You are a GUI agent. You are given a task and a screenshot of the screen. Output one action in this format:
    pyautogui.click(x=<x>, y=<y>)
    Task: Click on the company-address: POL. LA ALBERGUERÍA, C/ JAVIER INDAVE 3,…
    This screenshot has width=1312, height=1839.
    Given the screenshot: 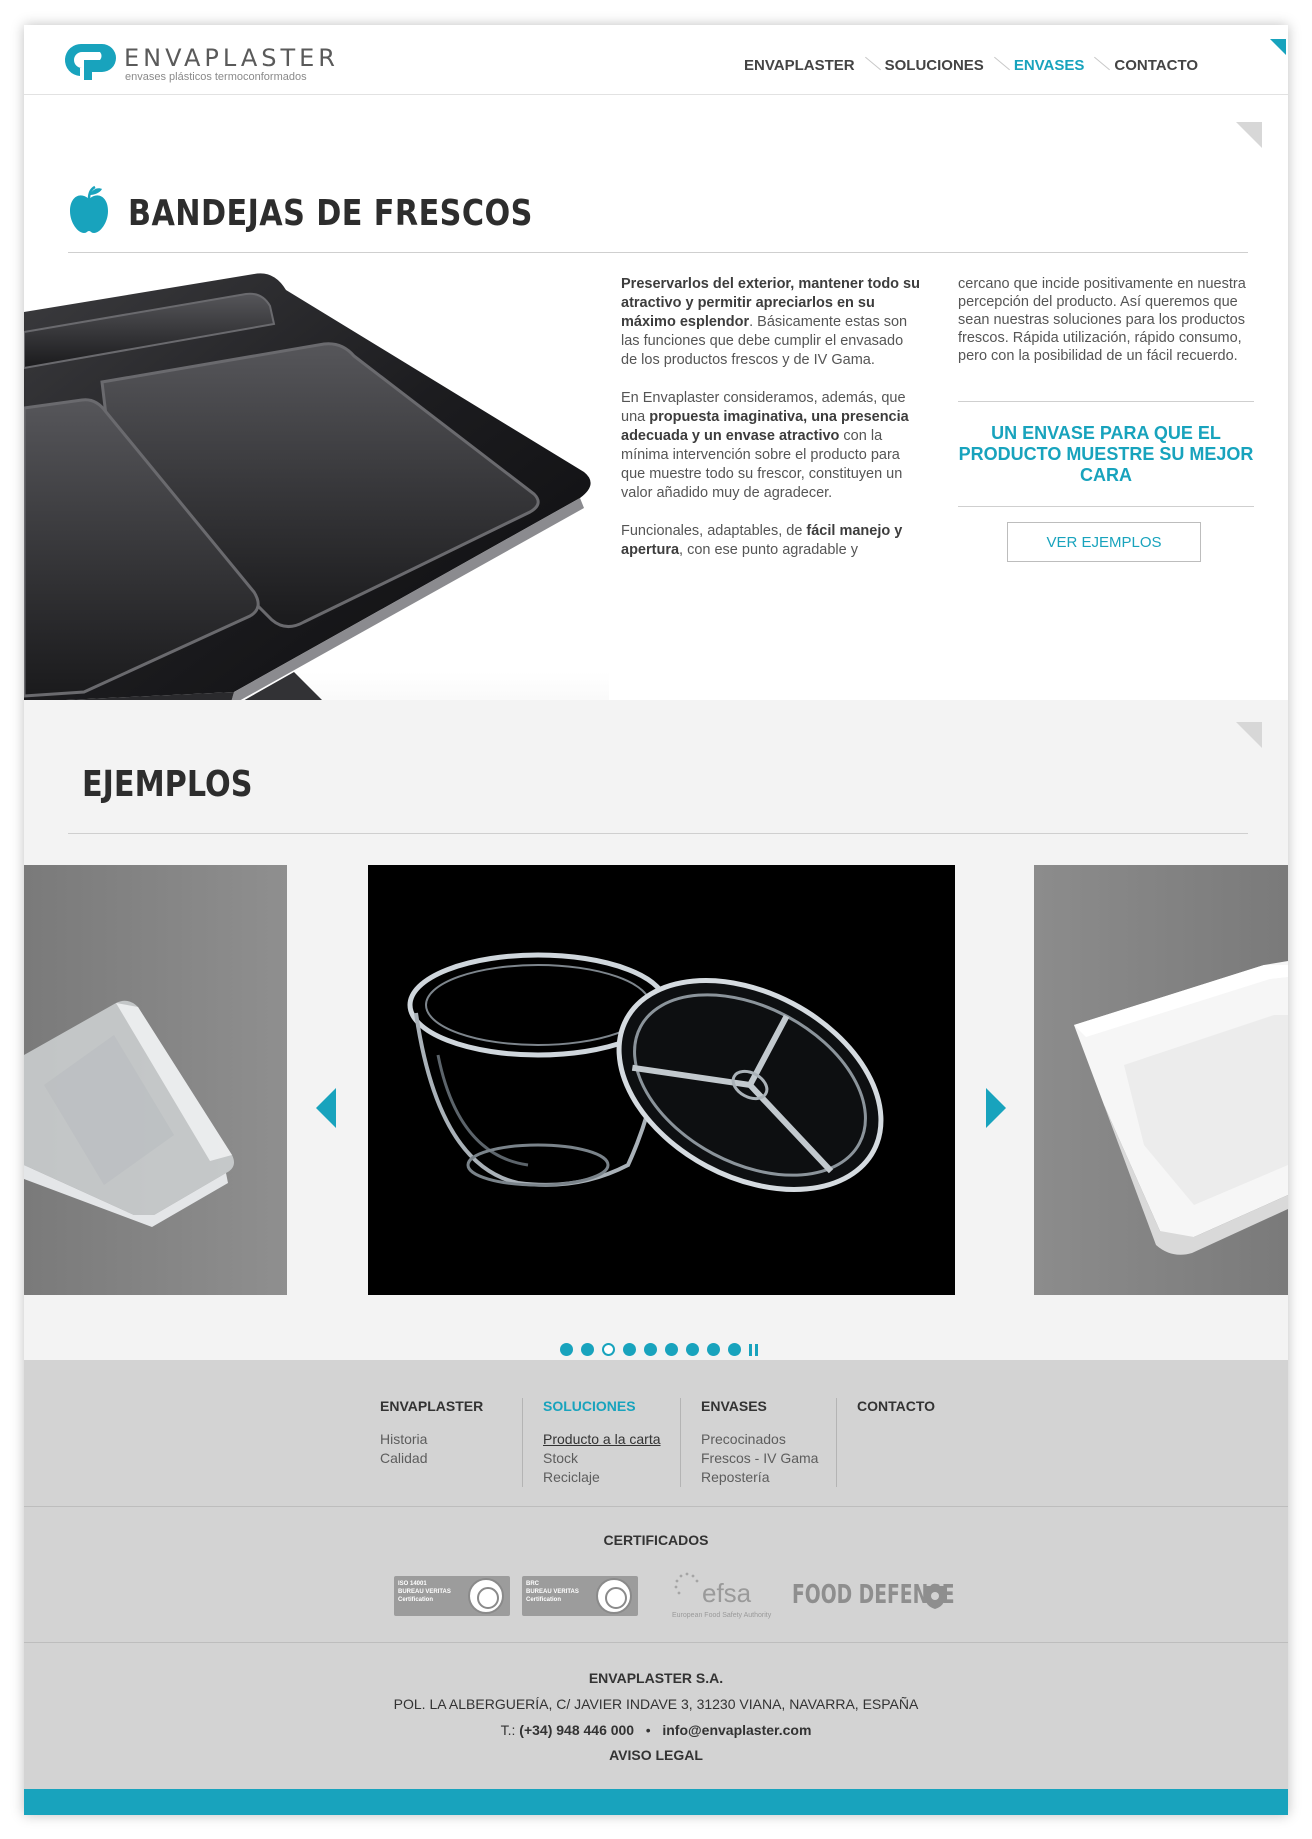 What is the action you would take?
    pyautogui.click(x=656, y=1704)
    